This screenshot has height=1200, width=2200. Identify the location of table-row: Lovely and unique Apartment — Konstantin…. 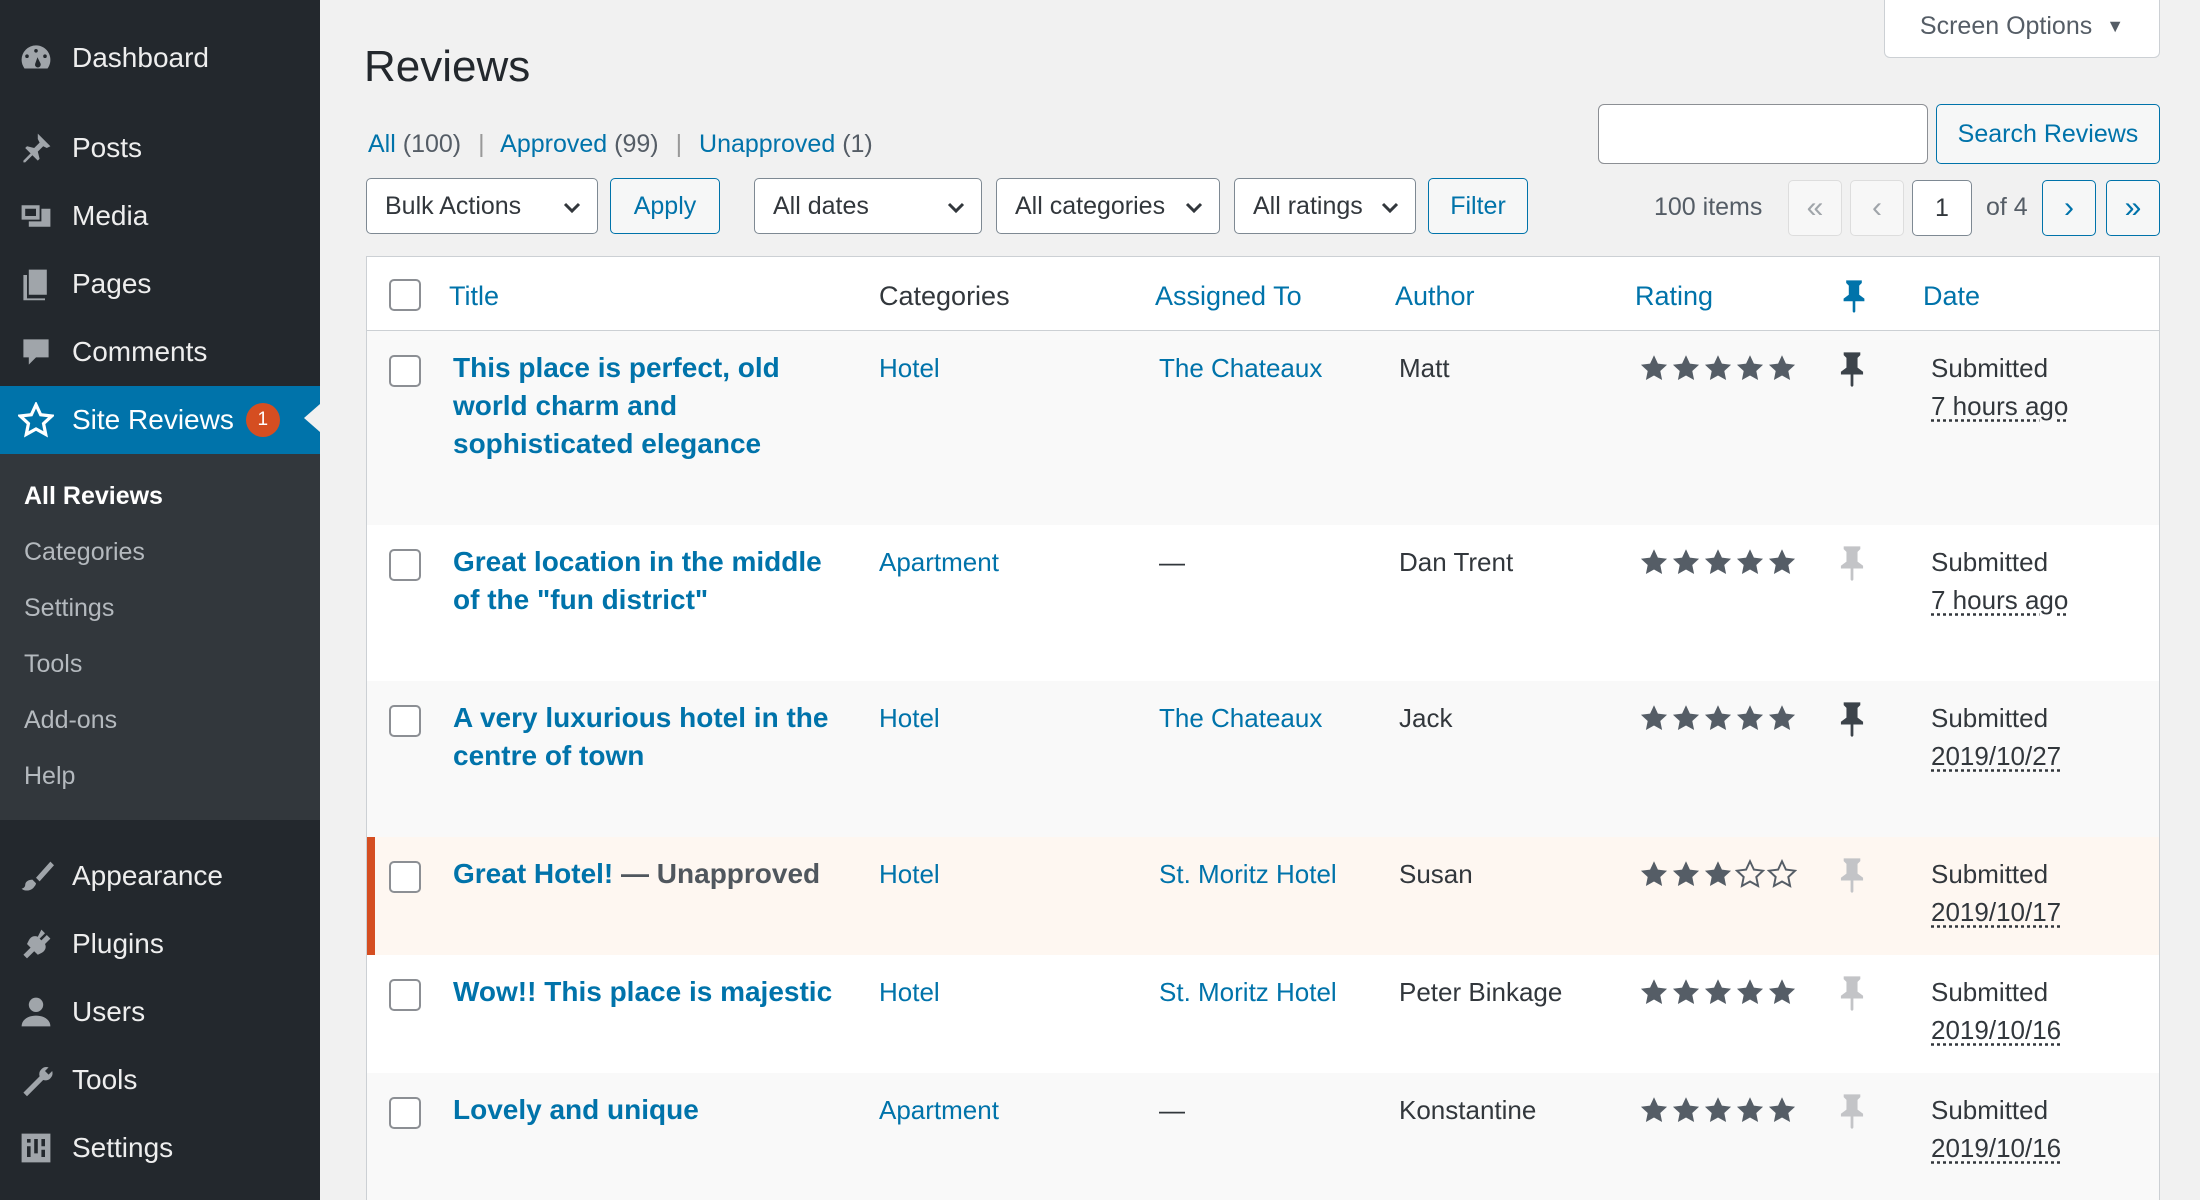
(1263, 1136).